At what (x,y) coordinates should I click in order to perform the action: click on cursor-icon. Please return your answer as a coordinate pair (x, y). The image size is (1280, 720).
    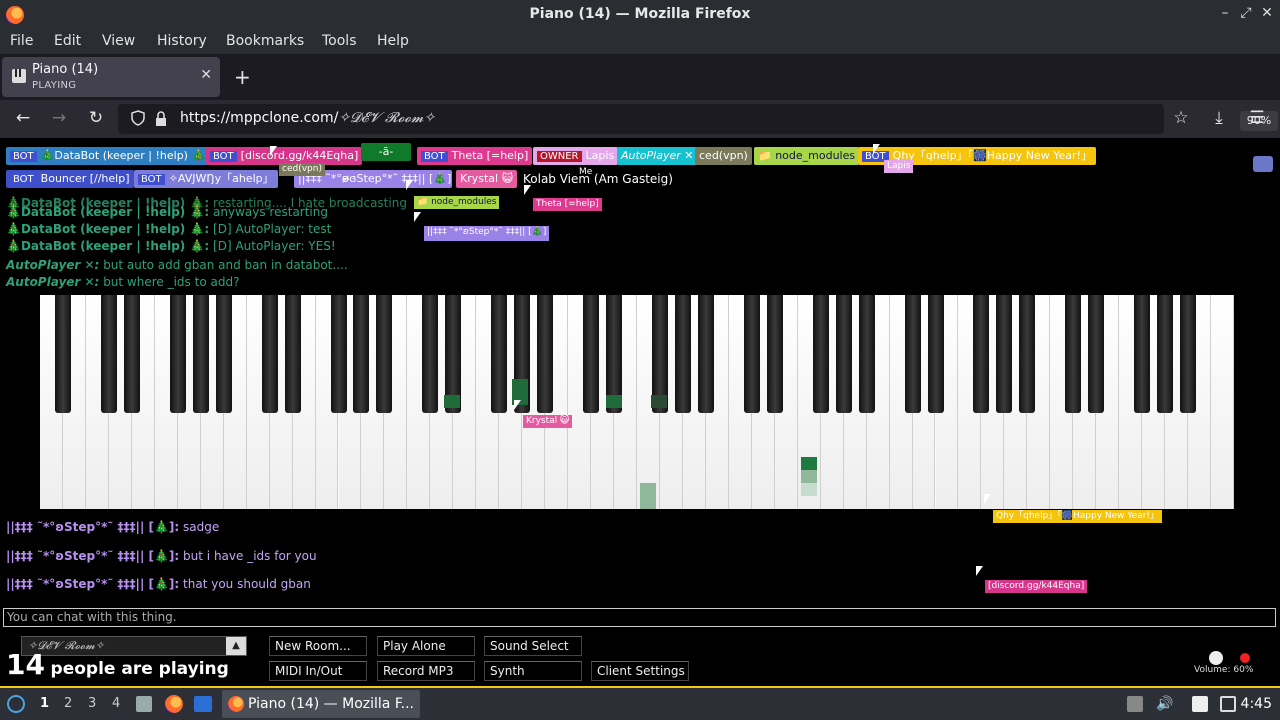
    Looking at the image, I should click on (517, 405).